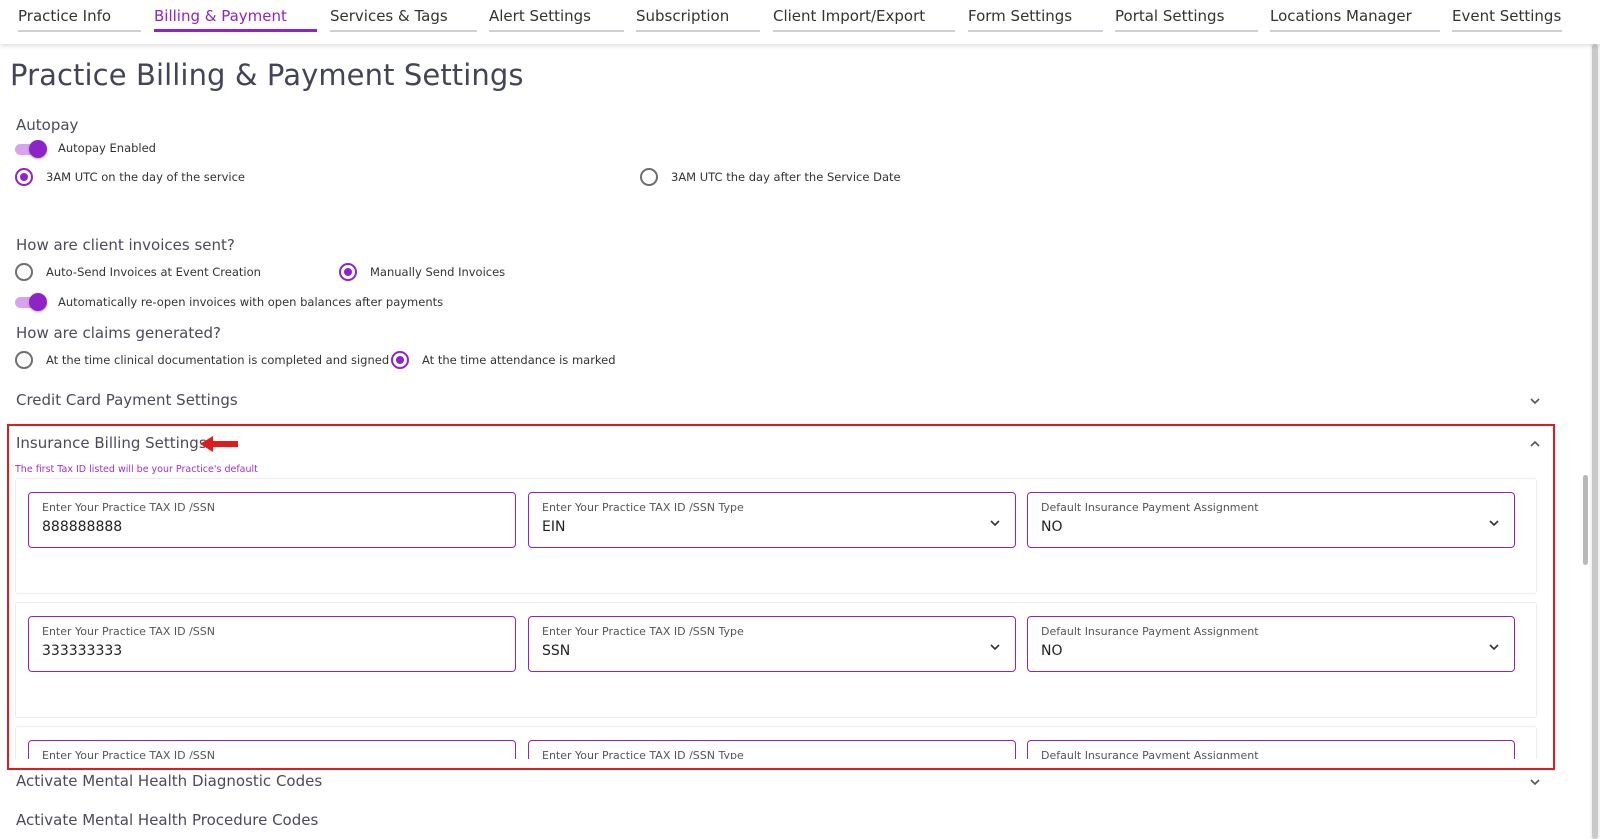  I want to click on autopay-heading: Autopay, so click(47, 125).